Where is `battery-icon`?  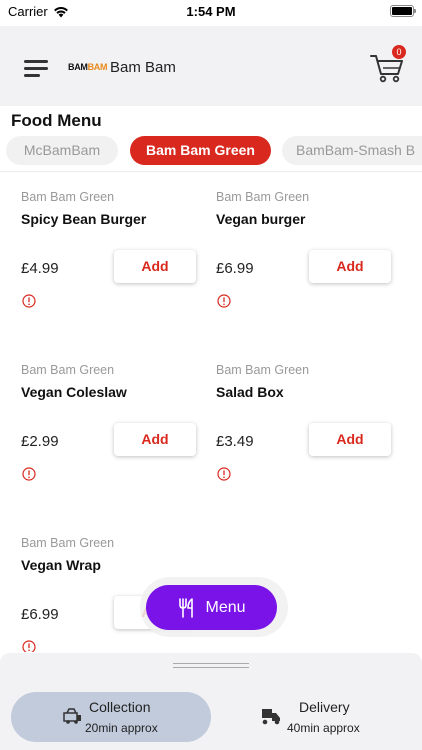
battery-icon is located at coordinates (403, 11).